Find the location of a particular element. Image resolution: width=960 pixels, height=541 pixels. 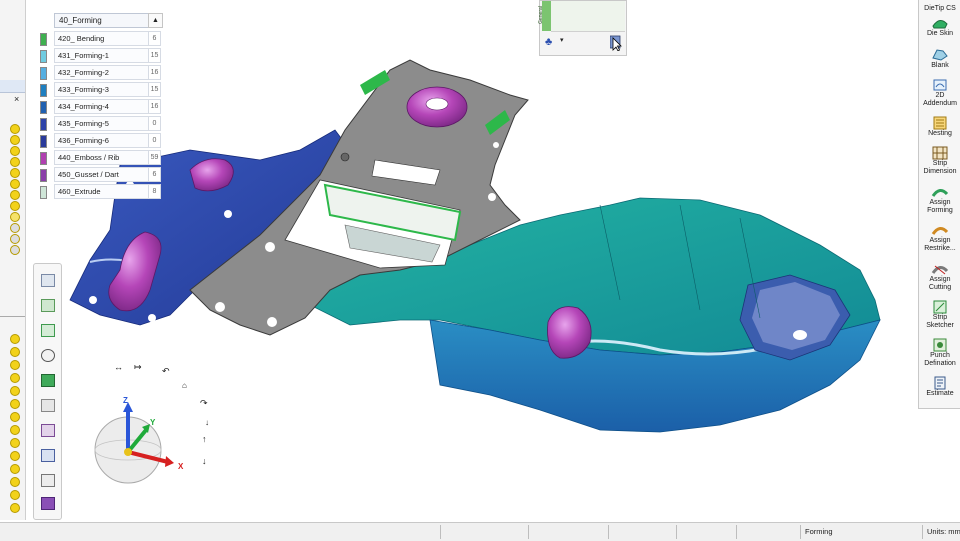

layer-row: 434_Forming-4 16 is located at coordinates (102, 106).